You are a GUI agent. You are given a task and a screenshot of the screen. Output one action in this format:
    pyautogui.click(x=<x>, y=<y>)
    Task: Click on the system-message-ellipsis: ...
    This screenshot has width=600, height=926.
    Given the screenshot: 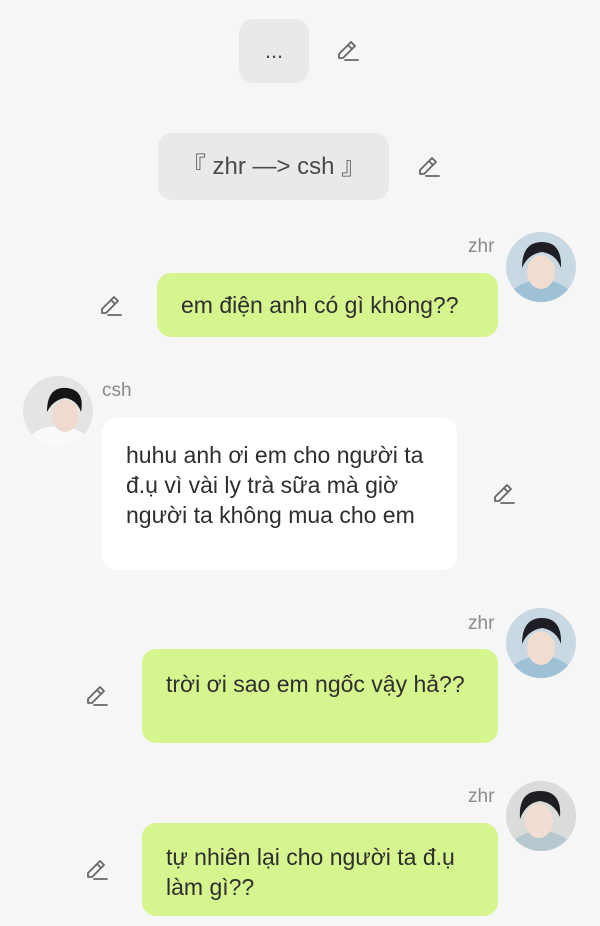 What is the action you would take?
    pyautogui.click(x=274, y=51)
    